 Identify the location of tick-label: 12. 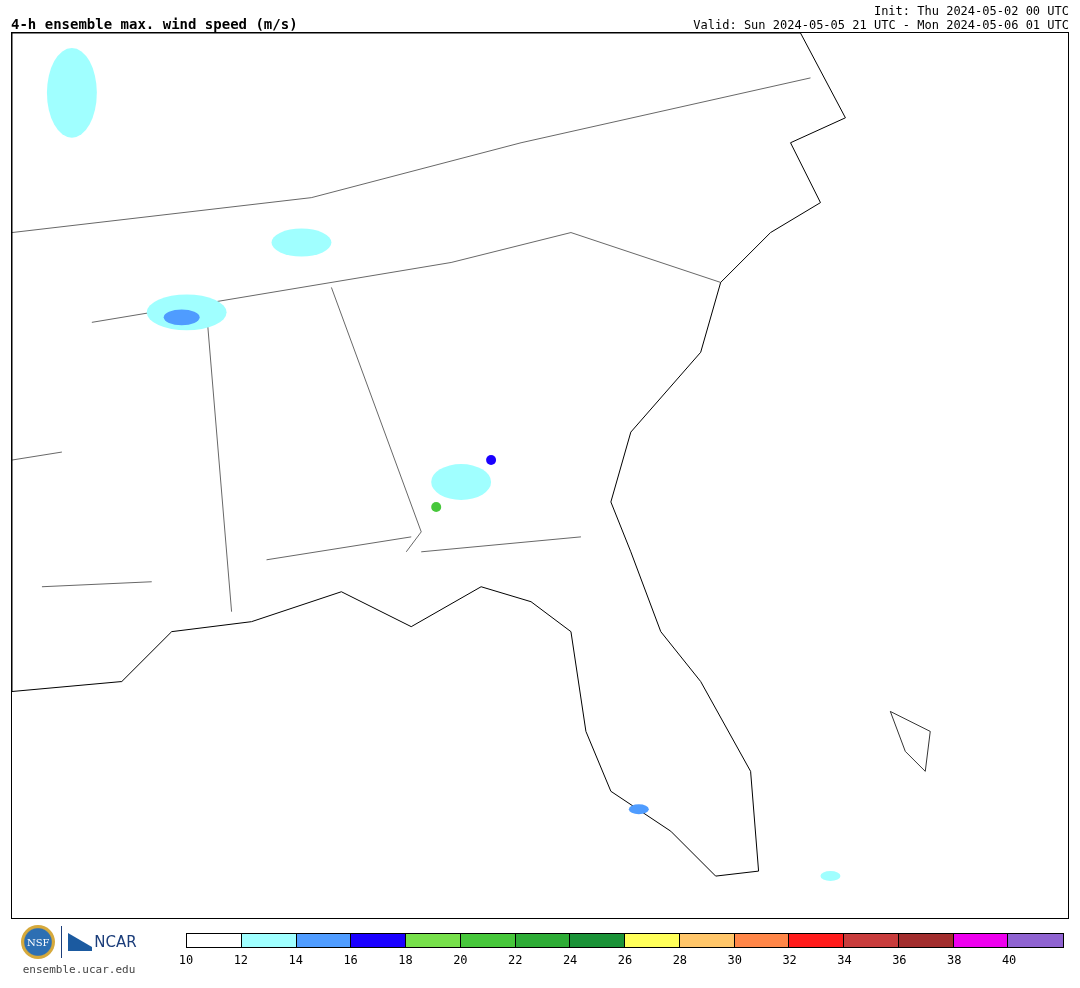
(241, 960).